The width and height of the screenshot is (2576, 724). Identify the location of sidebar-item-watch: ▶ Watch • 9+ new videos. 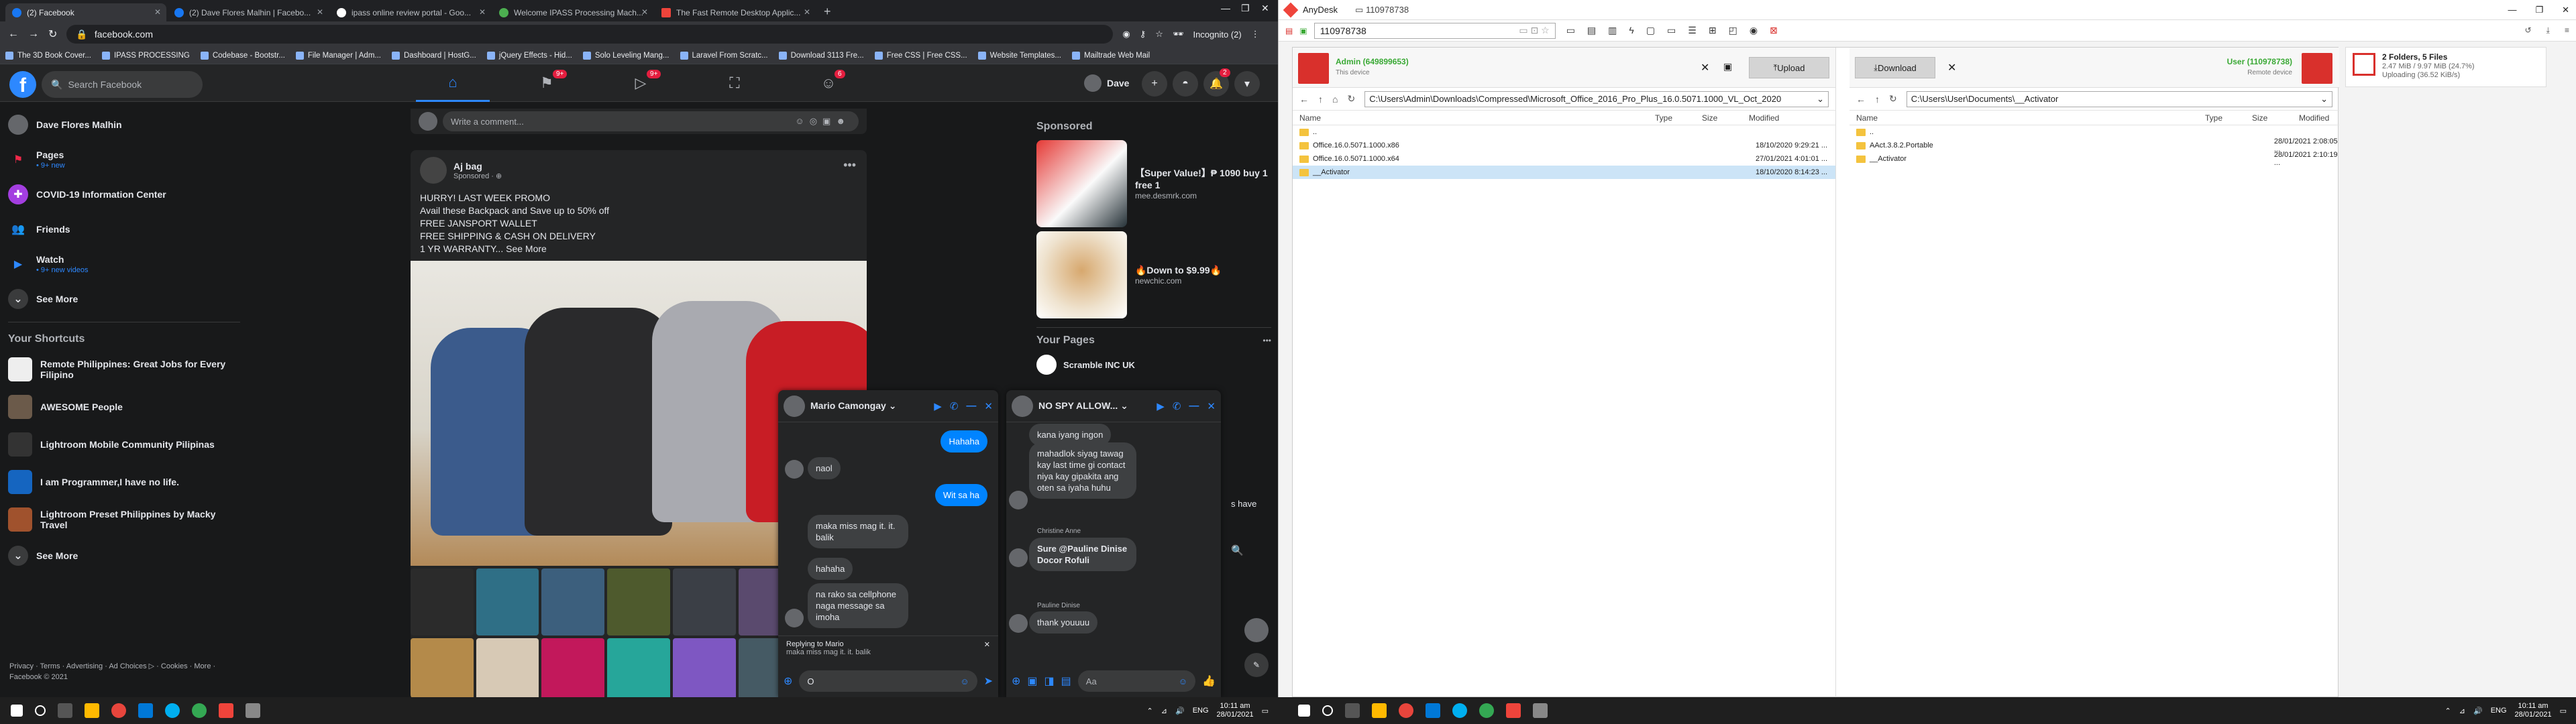
(124, 264).